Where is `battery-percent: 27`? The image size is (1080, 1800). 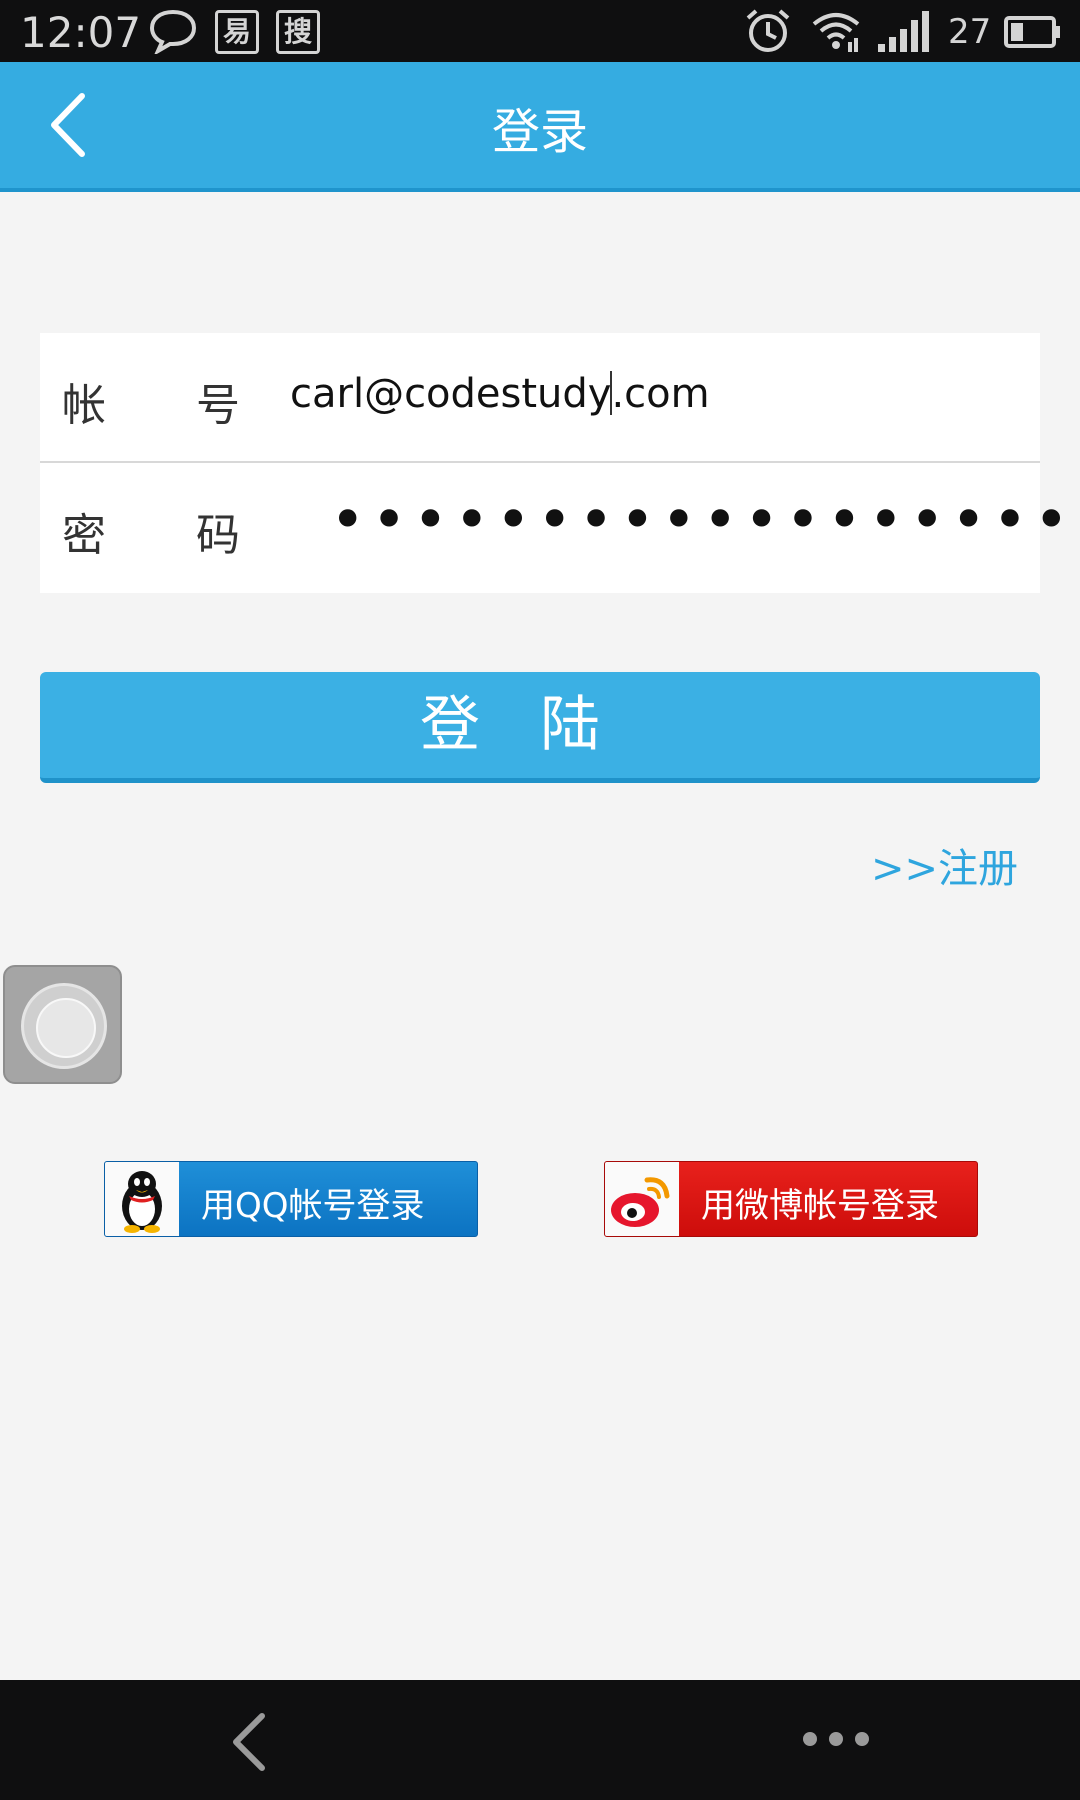 battery-percent: 27 is located at coordinates (970, 32).